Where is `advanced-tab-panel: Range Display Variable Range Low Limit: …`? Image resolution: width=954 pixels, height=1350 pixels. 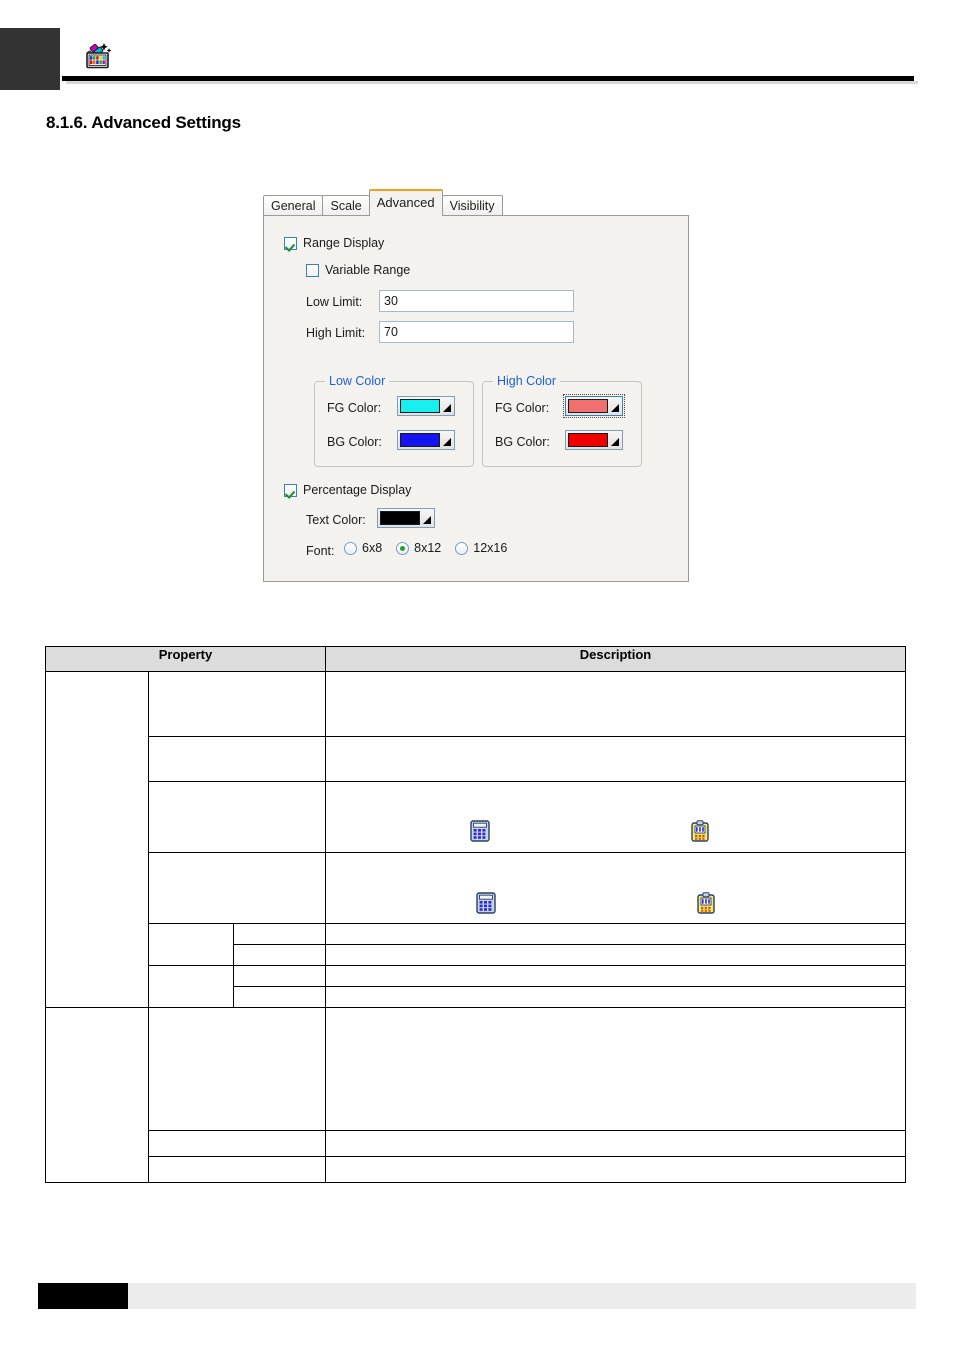 advanced-tab-panel: Range Display Variable Range Low Limit: … is located at coordinates (476, 398).